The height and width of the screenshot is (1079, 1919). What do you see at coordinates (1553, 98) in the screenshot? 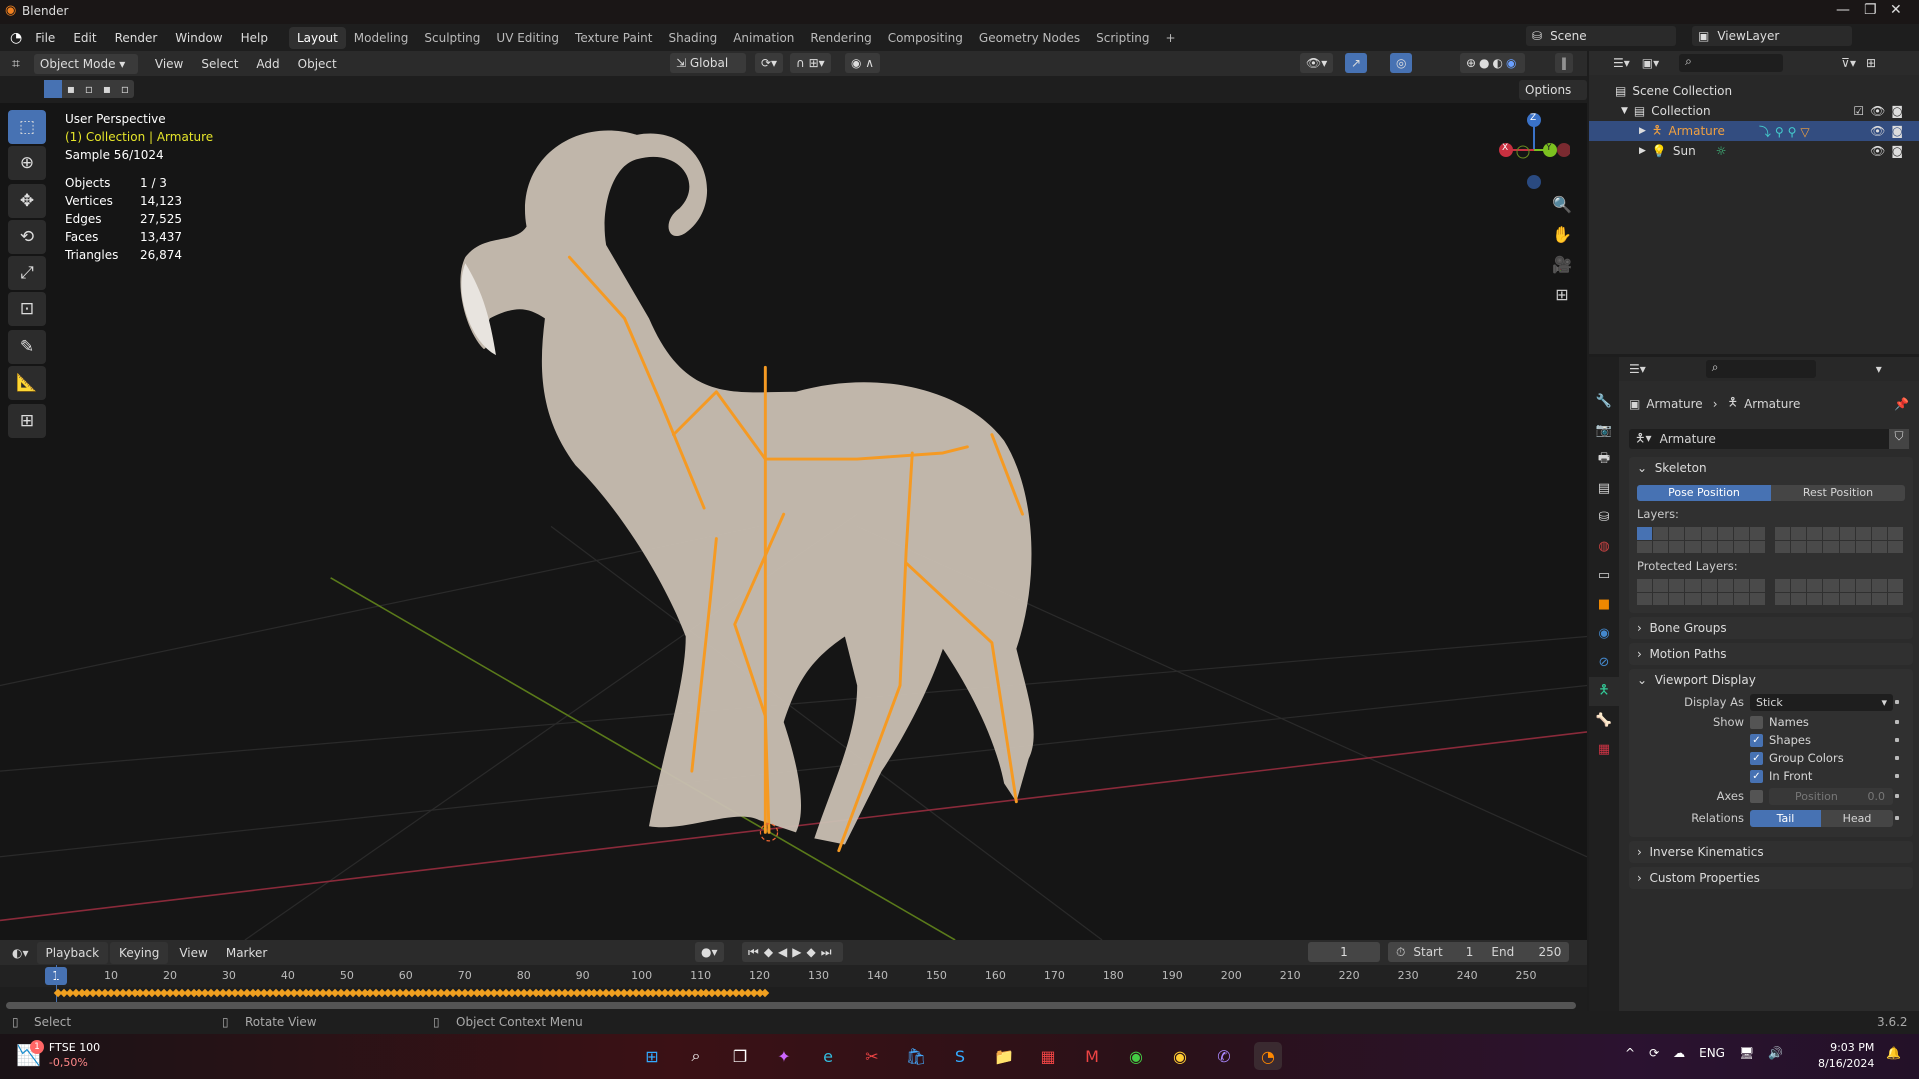
I see `options-dropdown: Options ▾` at bounding box center [1553, 98].